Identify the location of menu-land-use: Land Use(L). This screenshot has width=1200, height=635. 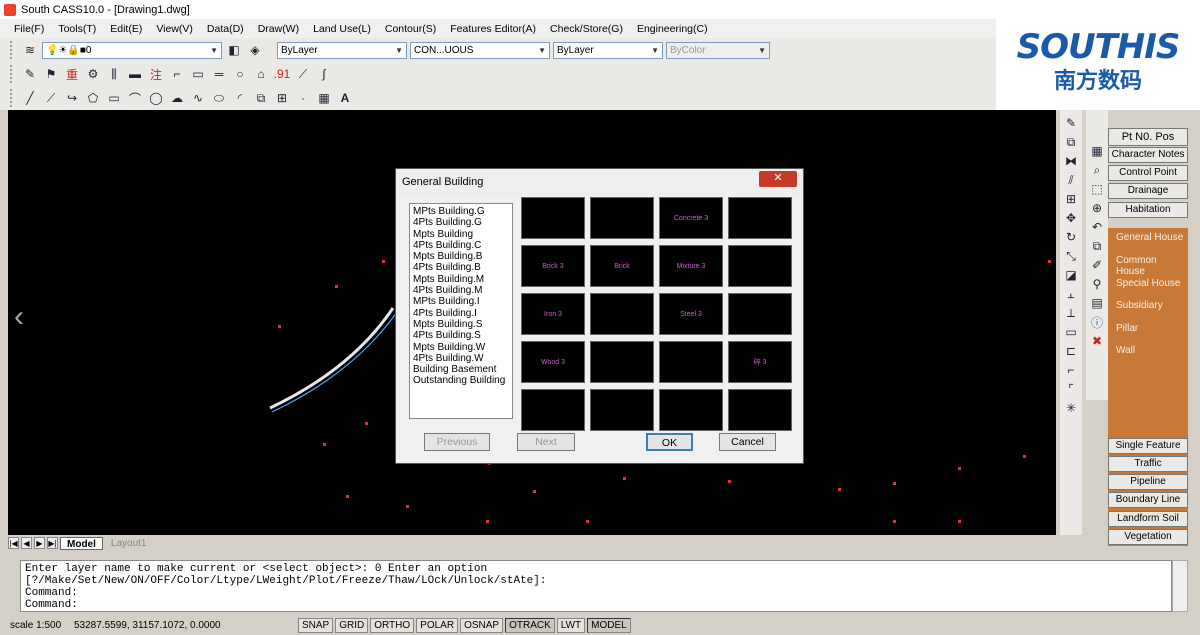
(342, 29).